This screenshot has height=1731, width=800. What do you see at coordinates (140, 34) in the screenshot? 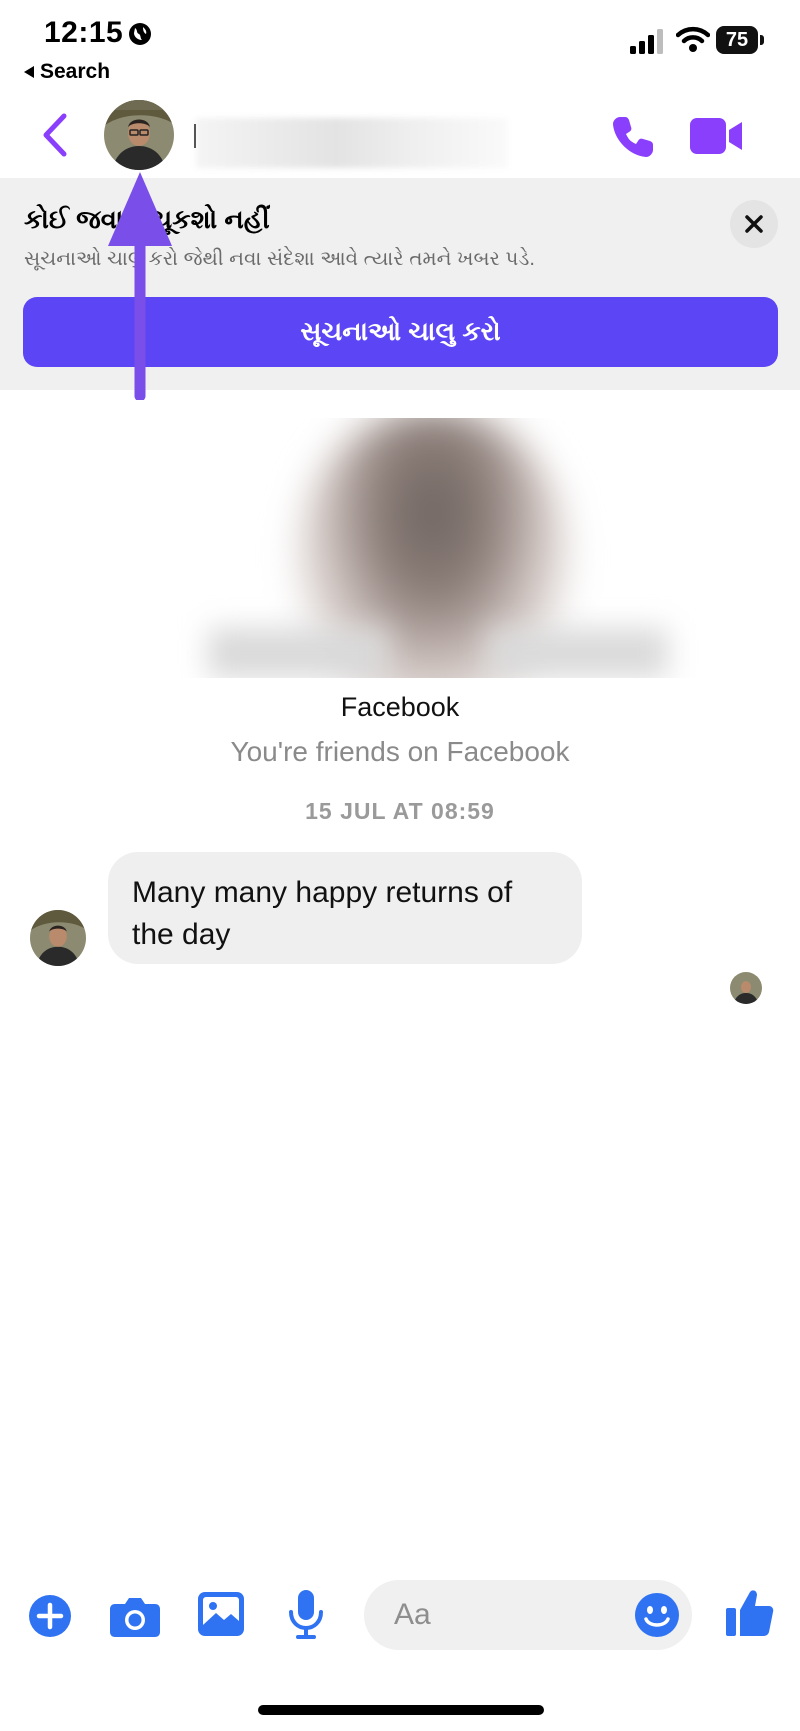
I see `globe-icon` at bounding box center [140, 34].